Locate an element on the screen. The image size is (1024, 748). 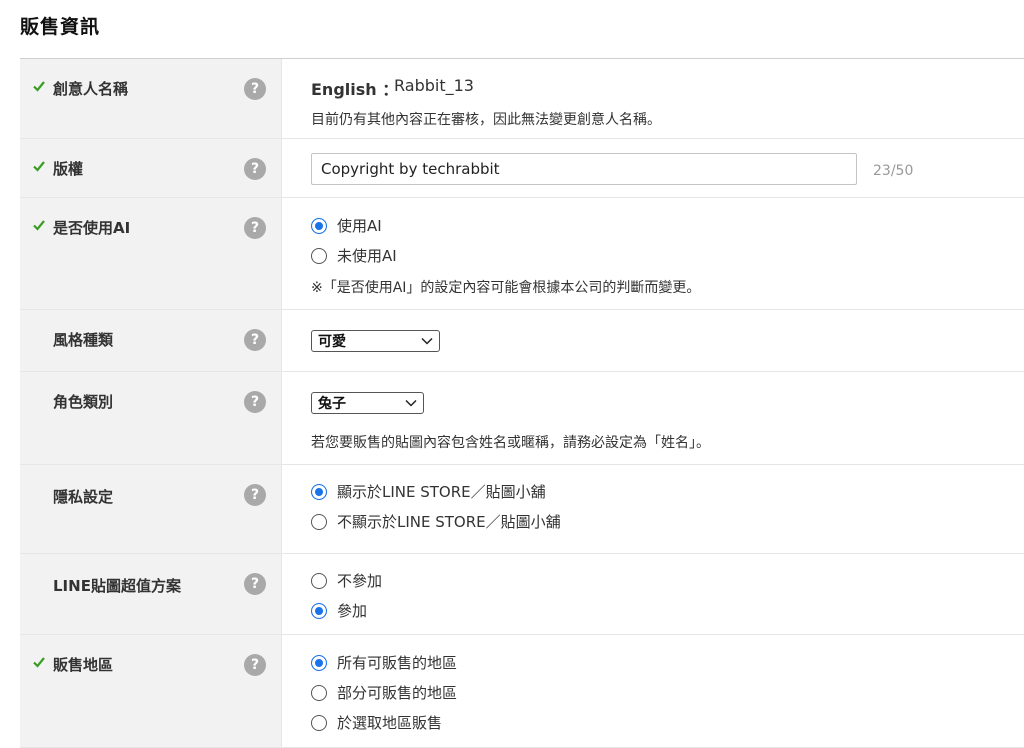
radio-some-regions: 部分可販售的地區 is located at coordinates (384, 692).